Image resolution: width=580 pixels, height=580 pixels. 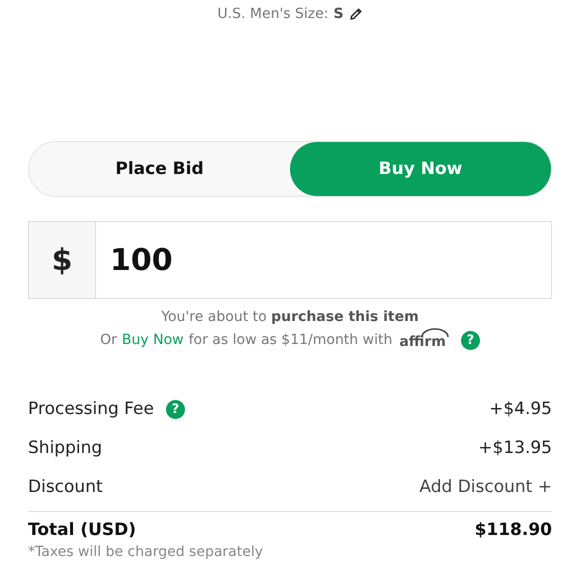 I want to click on purchase-notice: You're about to purchase this item, so click(x=290, y=317).